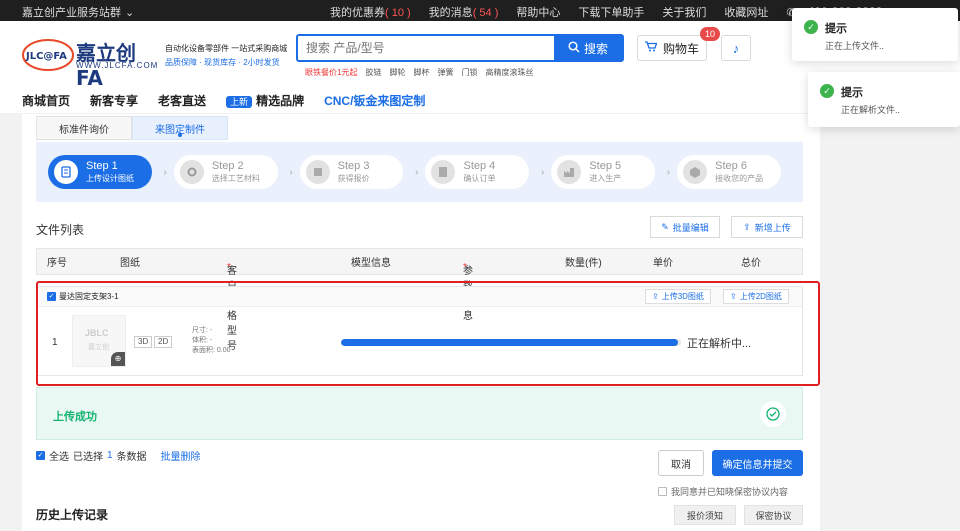 The width and height of the screenshot is (960, 531). I want to click on nav-item-home: 商城首页, so click(46, 100).